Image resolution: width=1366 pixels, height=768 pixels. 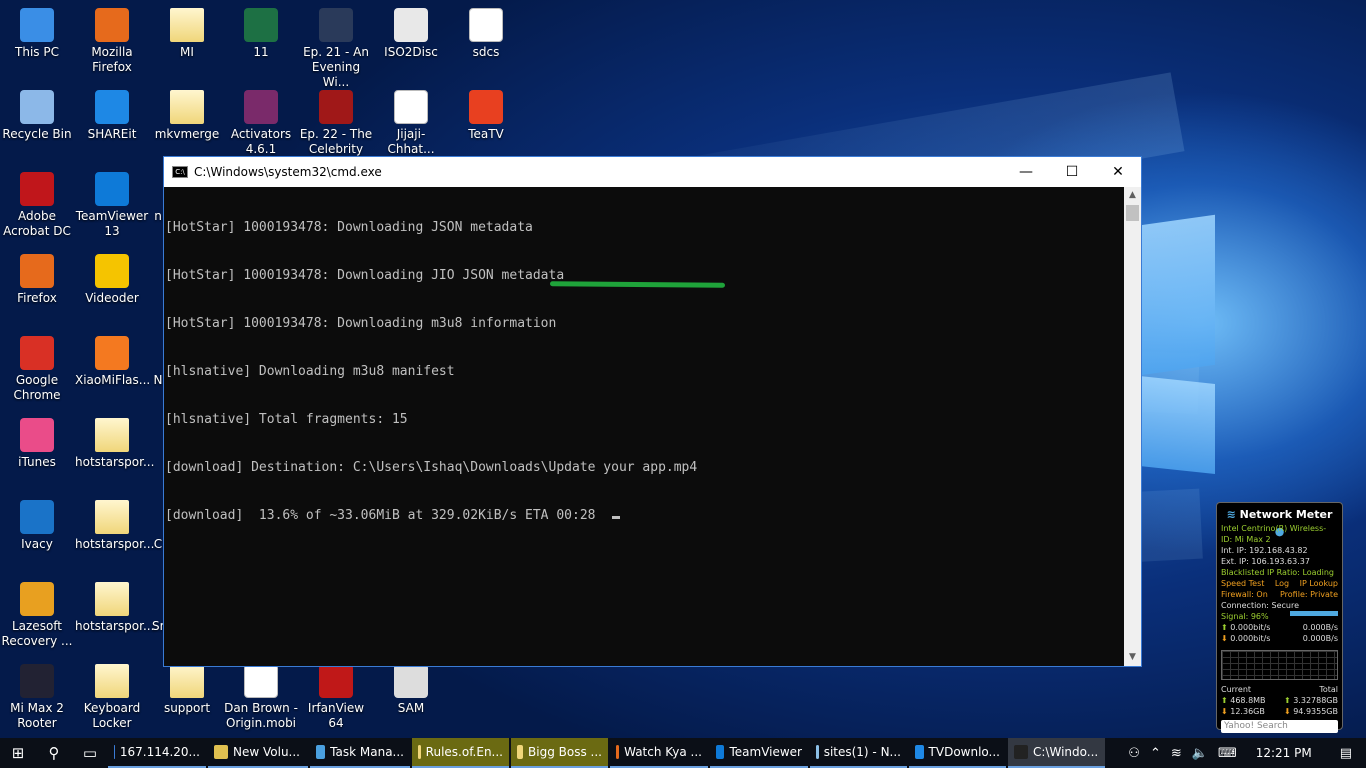 What do you see at coordinates (1227, 753) in the screenshot?
I see `keyboard-icon: ⌨` at bounding box center [1227, 753].